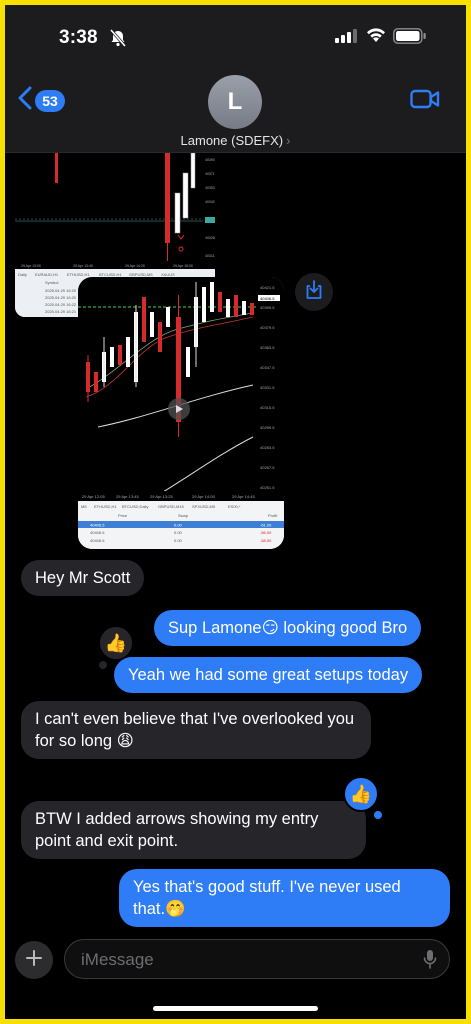 This screenshot has width=471, height=1024. What do you see at coordinates (243, 496) in the screenshot?
I see `time-4: 29 Apr 14:45` at bounding box center [243, 496].